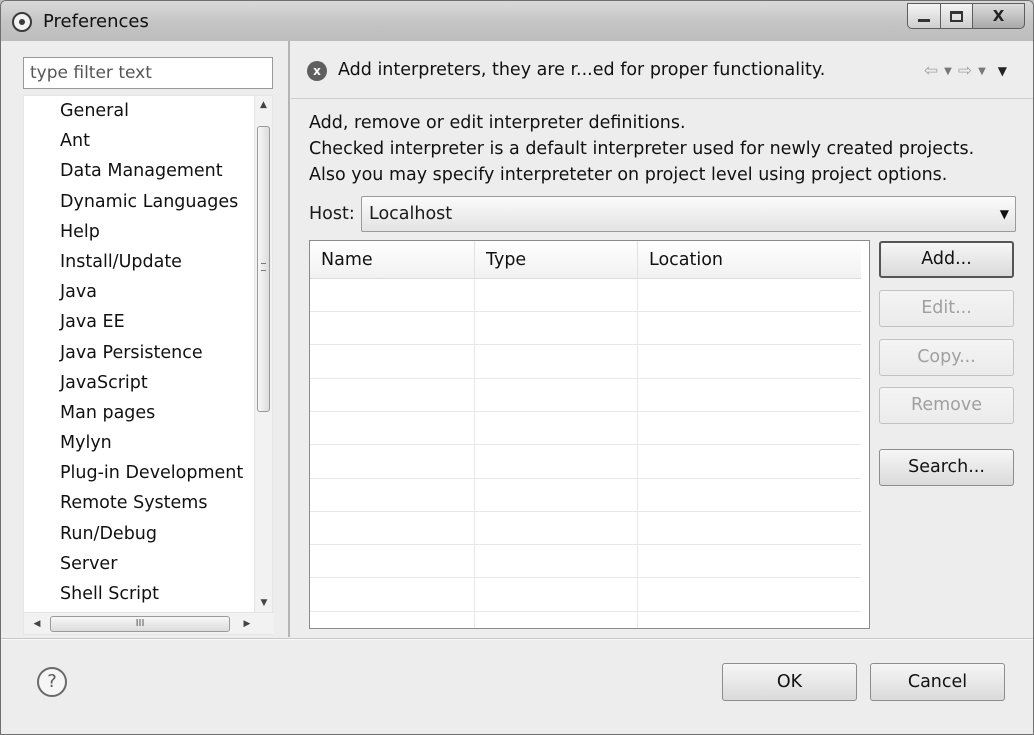  I want to click on tree-item: Man pages, so click(140, 413).